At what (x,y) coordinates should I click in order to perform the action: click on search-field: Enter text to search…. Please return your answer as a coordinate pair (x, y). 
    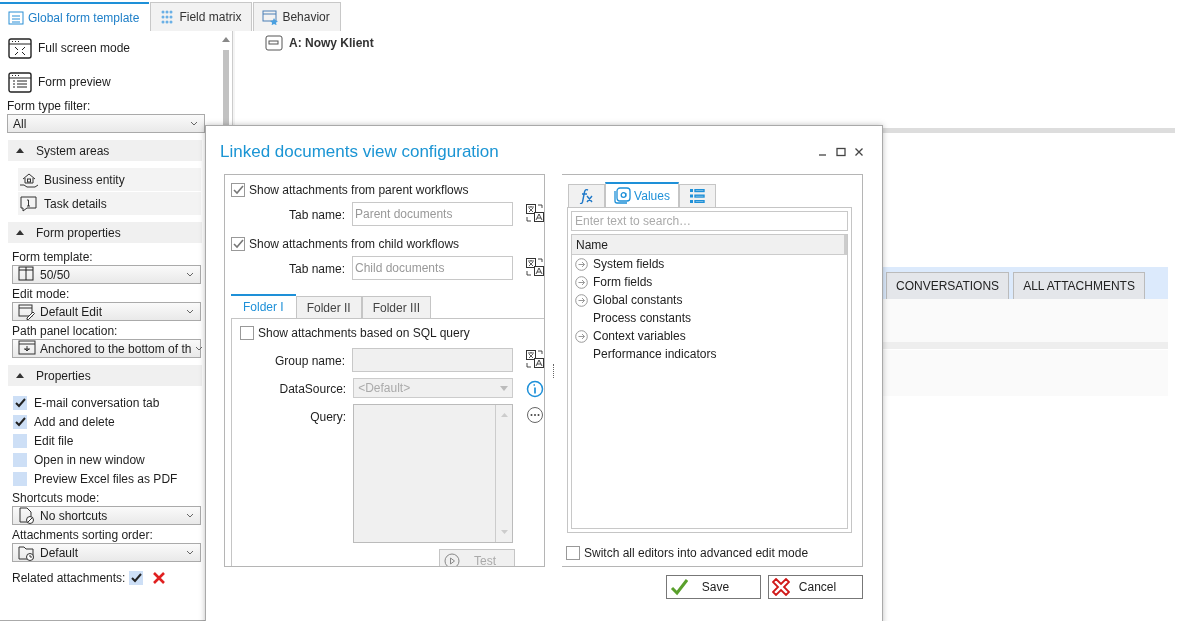
    Looking at the image, I should click on (709, 221).